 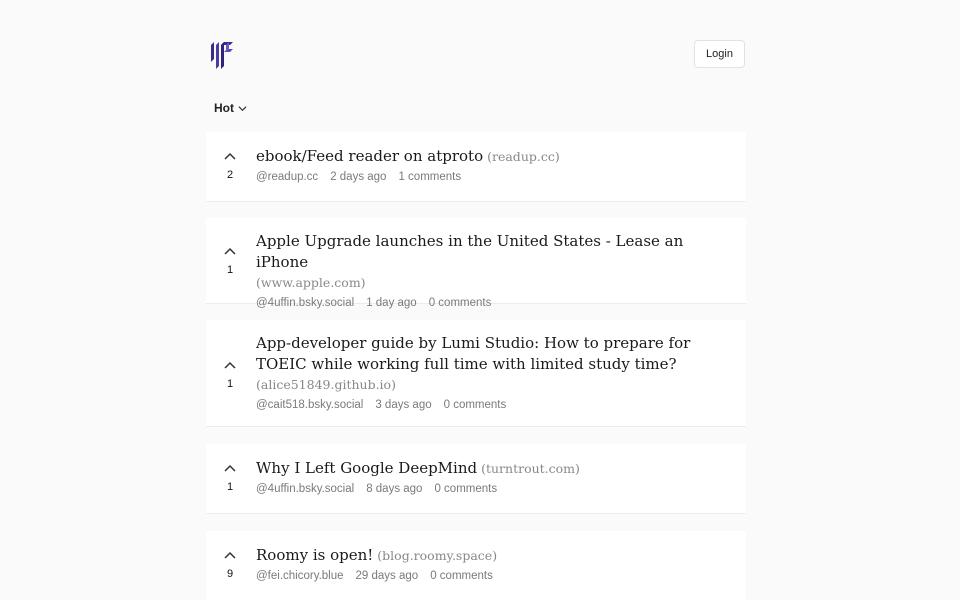 What do you see at coordinates (230, 565) in the screenshot?
I see `vote-control: 9` at bounding box center [230, 565].